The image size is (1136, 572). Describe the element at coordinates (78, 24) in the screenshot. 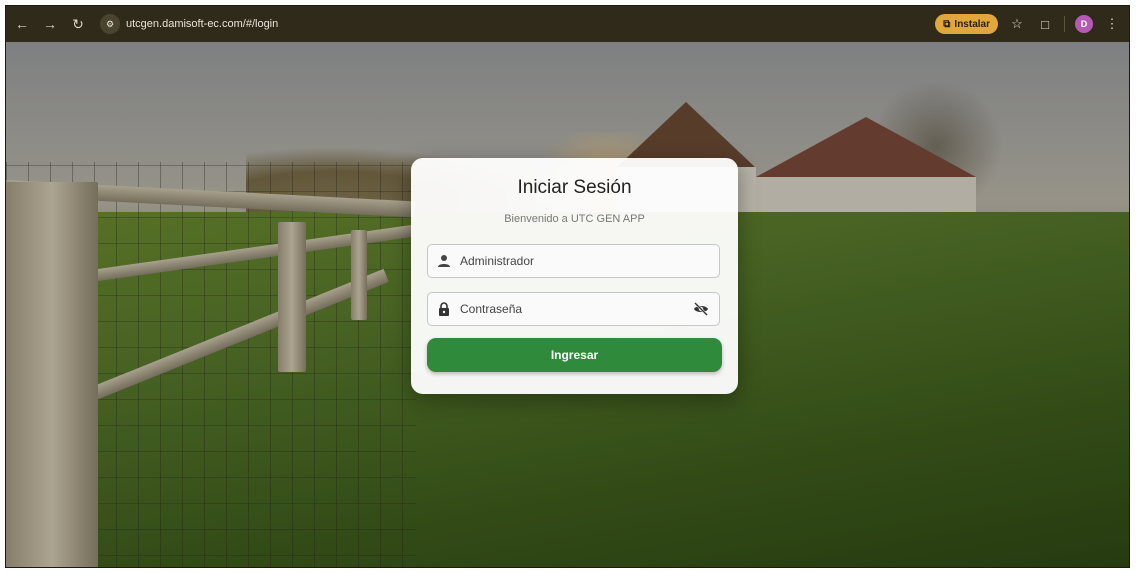

I see `reload-icon: ↻` at that location.